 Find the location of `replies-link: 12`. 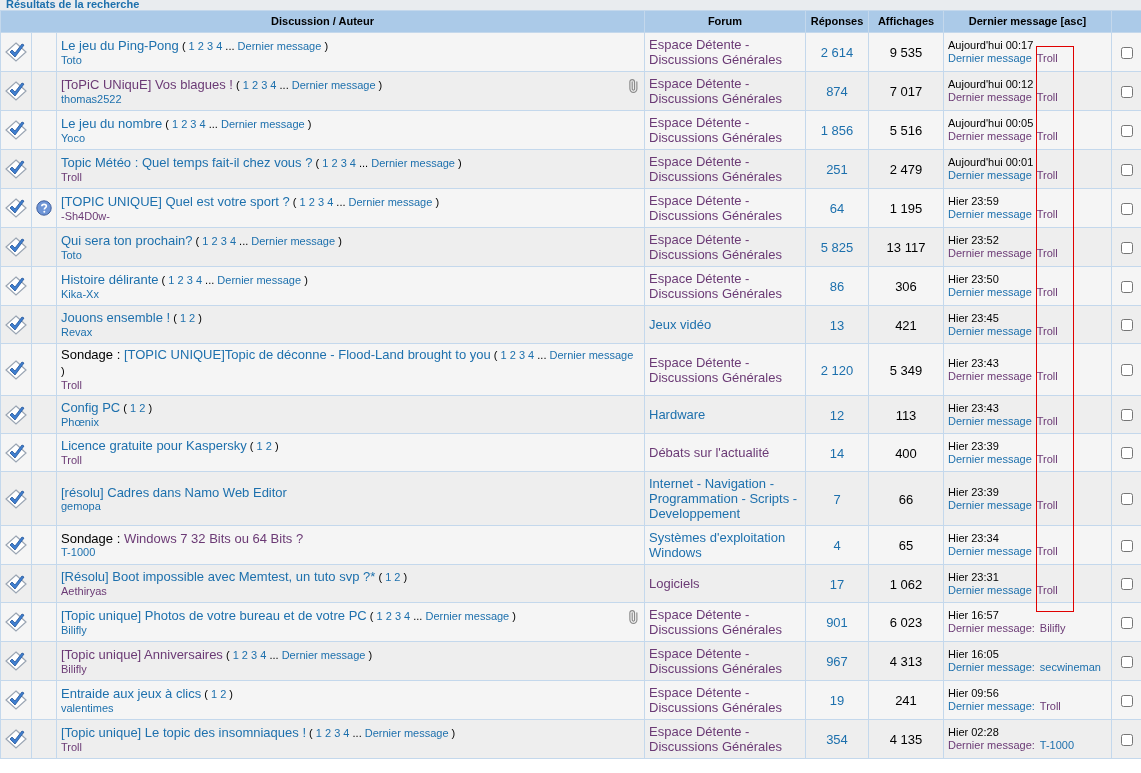

replies-link: 12 is located at coordinates (837, 415).